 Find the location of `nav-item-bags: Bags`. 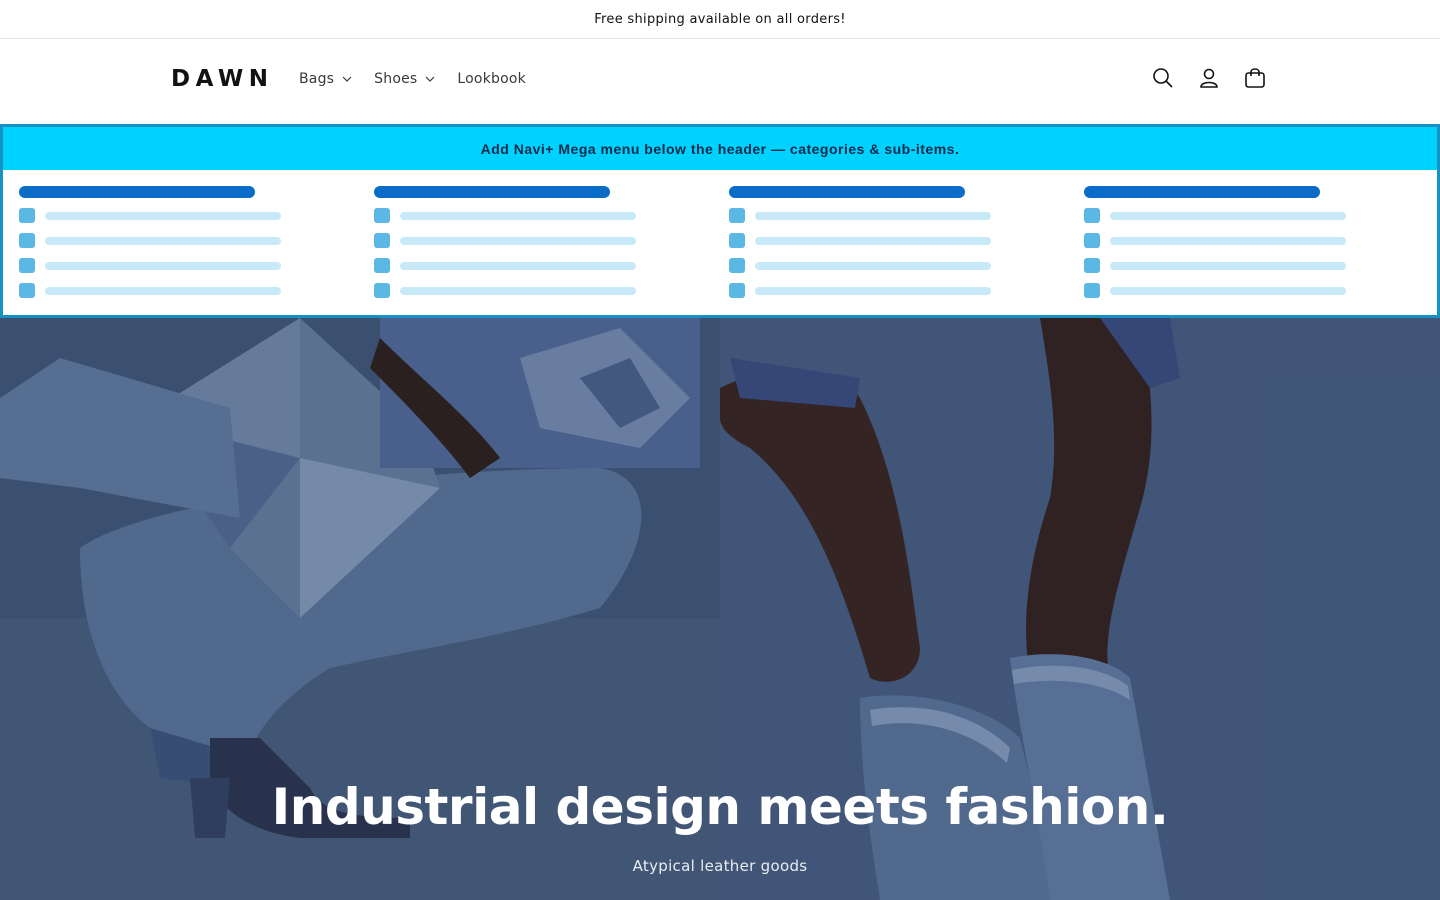

nav-item-bags: Bags is located at coordinates (325, 79).